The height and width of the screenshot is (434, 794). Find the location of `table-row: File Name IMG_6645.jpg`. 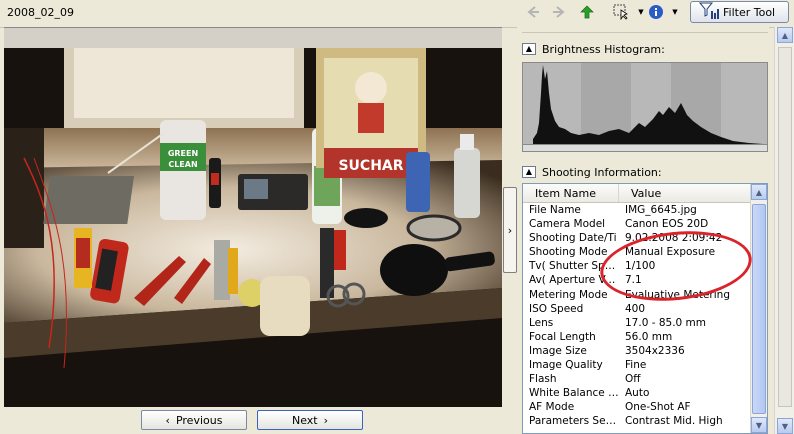

table-row: File Name IMG_6645.jpg is located at coordinates (645, 210).